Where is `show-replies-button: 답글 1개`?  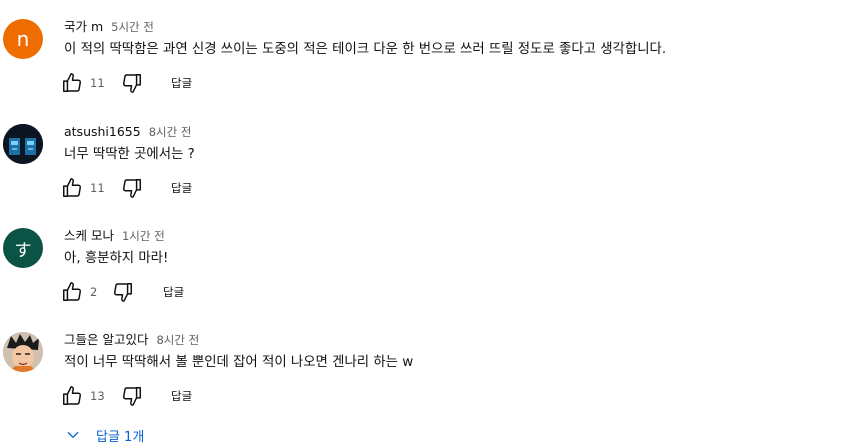
show-replies-button: 답글 1개 is located at coordinates (105, 435).